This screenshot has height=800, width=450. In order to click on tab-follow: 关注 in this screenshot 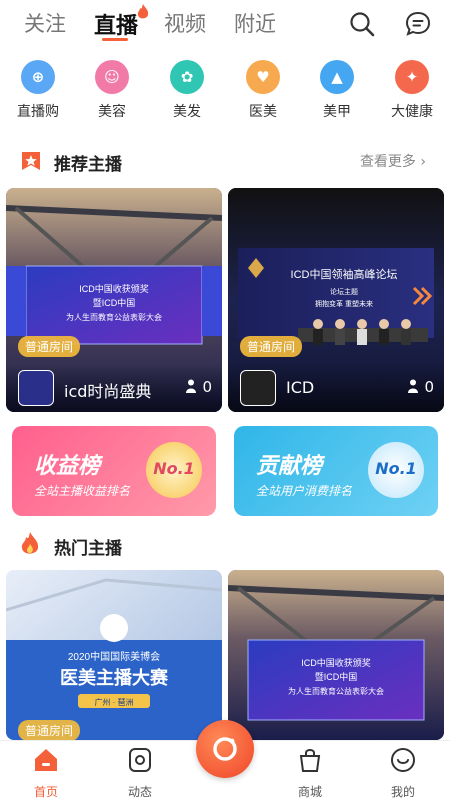, I will do `click(45, 23)`.